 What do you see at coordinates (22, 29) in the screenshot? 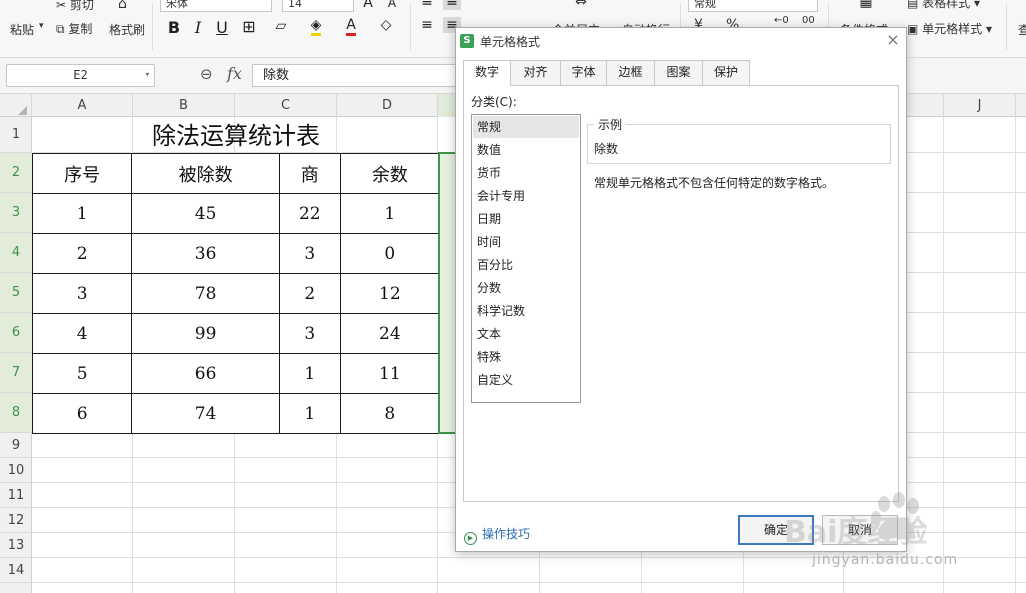
I see `paste-button: 粘贴` at bounding box center [22, 29].